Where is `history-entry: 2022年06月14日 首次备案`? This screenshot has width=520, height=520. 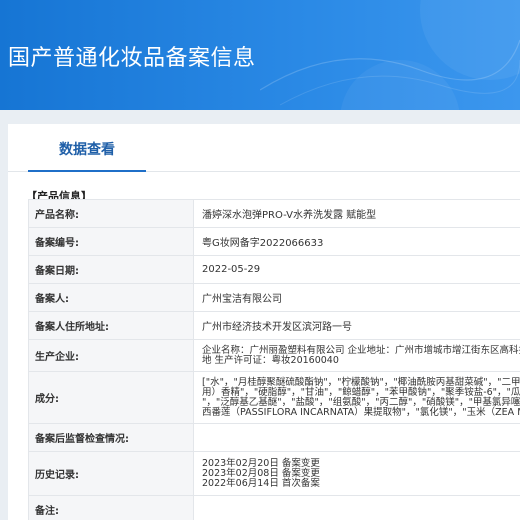 history-entry: 2022年06月14日 首次备案 is located at coordinates (261, 483).